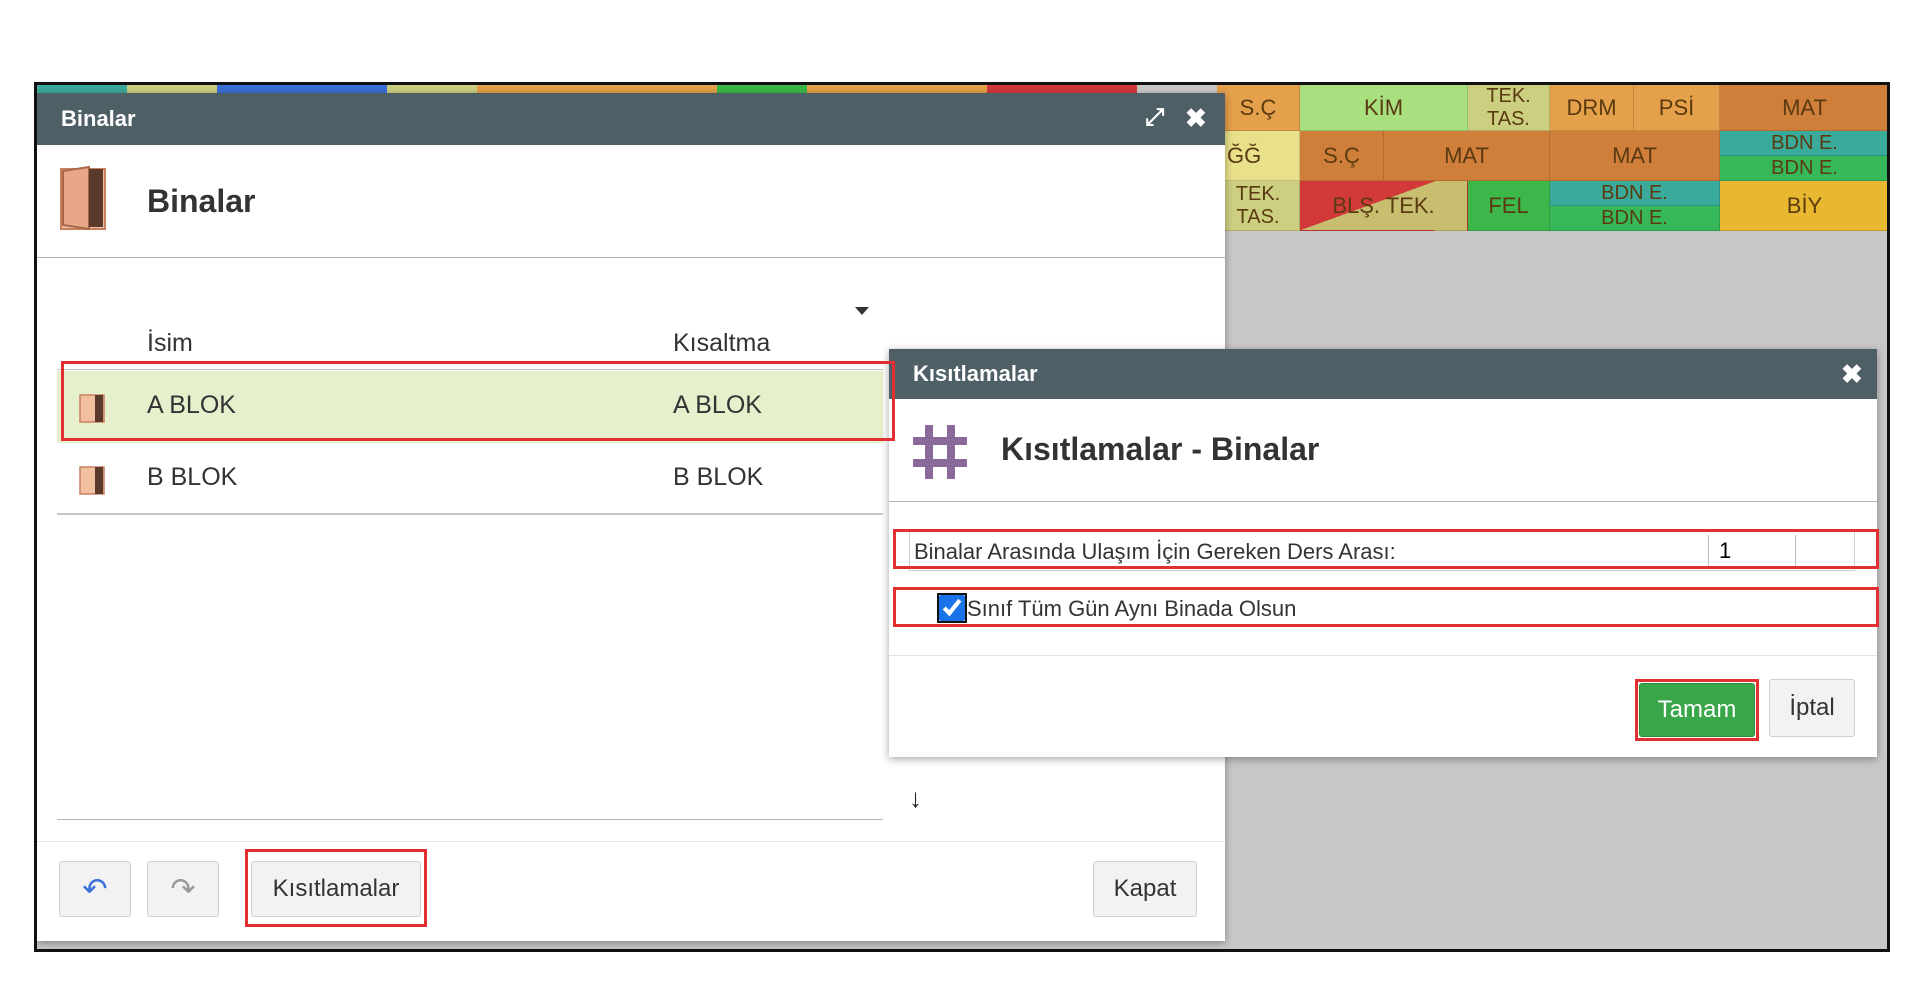 This screenshot has height=1000, width=1920. What do you see at coordinates (191, 405) in the screenshot?
I see `row-name: A BLOK` at bounding box center [191, 405].